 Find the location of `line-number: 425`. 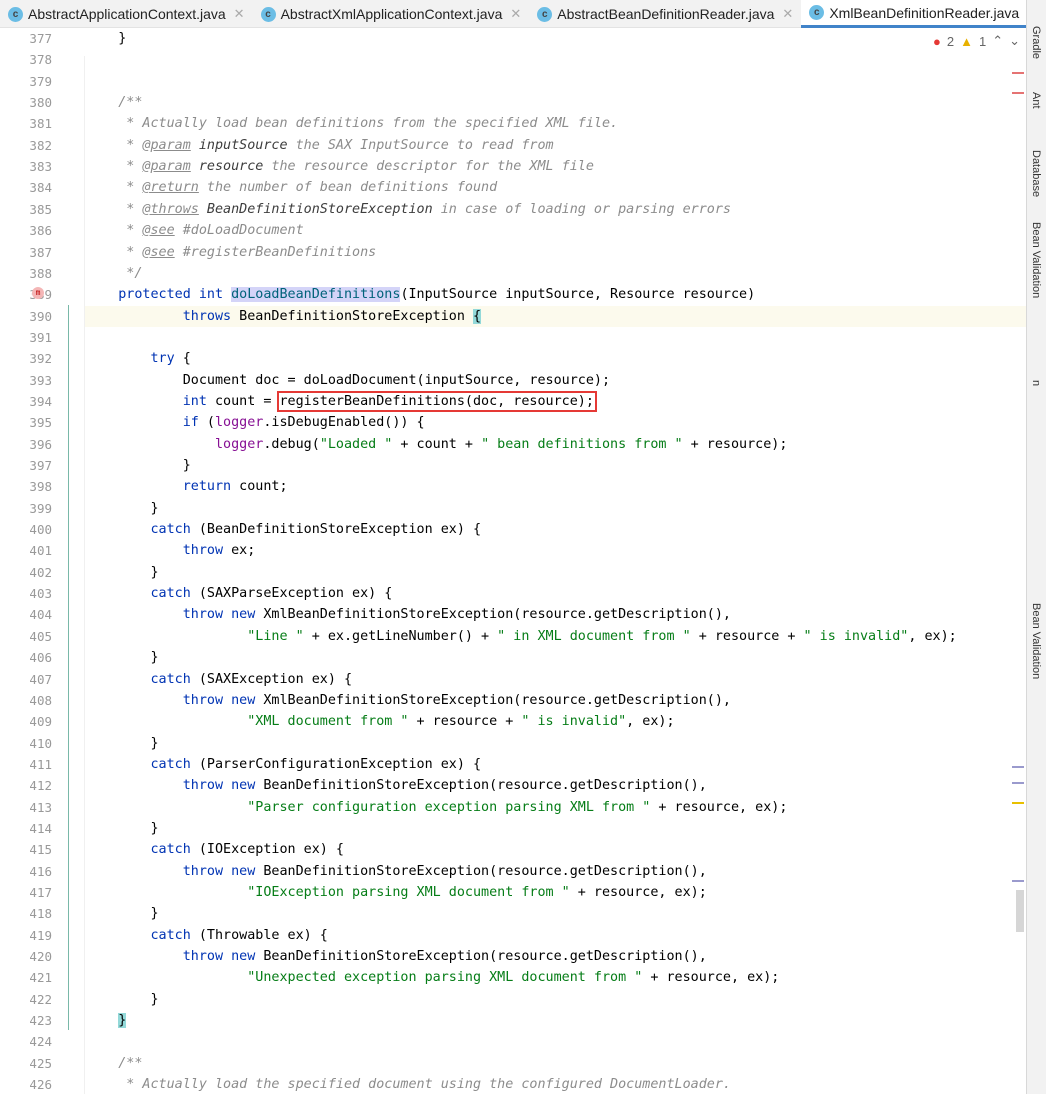

line-number: 425 is located at coordinates (26, 1063).